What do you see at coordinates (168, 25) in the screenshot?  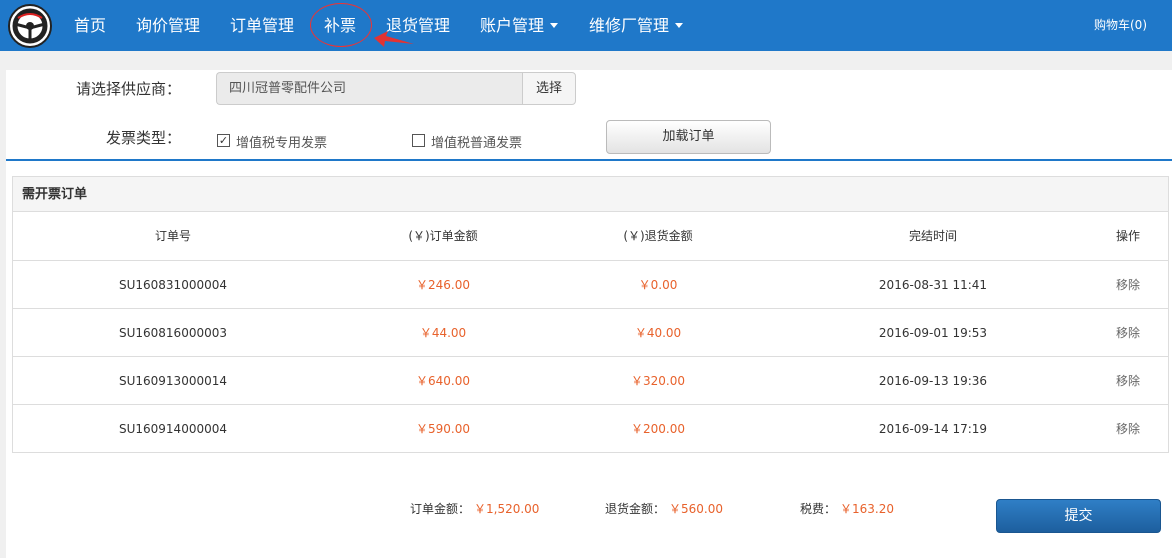 I see `nav-inquiry: 询价管理` at bounding box center [168, 25].